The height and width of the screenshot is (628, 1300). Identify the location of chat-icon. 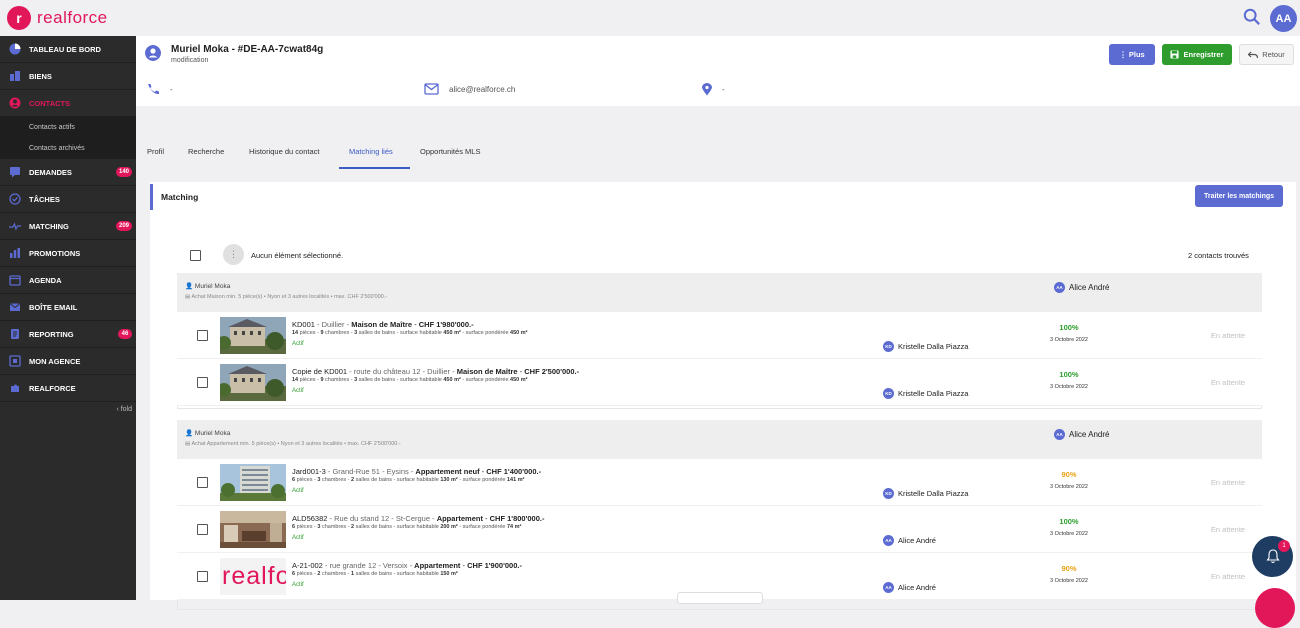
(14, 172).